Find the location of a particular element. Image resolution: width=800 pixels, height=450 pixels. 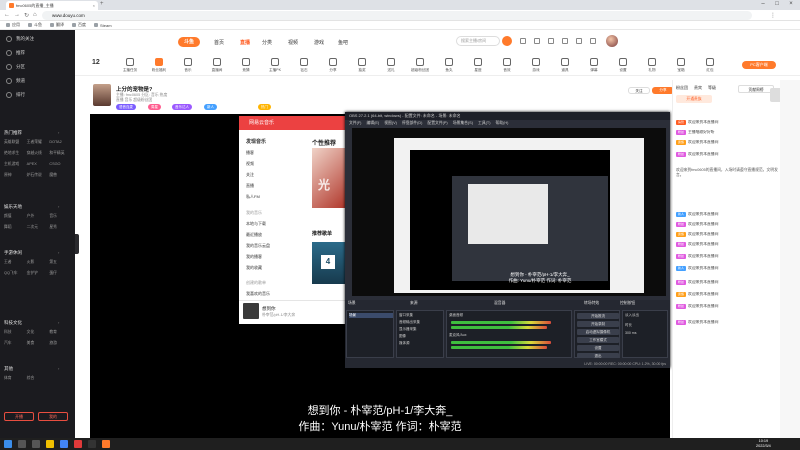

search-input: 搜索主播/房间 is located at coordinates (478, 41).